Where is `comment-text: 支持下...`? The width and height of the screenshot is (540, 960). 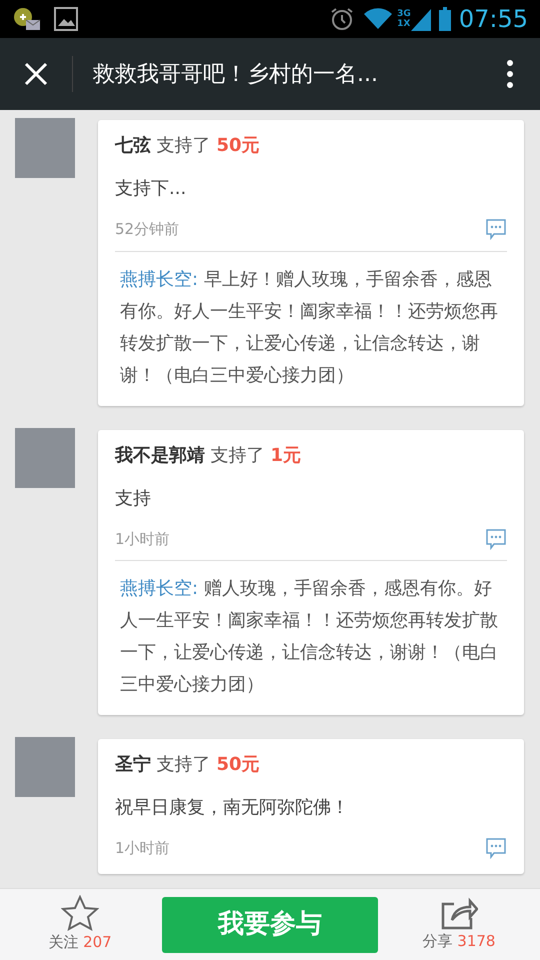
comment-text: 支持下... is located at coordinates (151, 189).